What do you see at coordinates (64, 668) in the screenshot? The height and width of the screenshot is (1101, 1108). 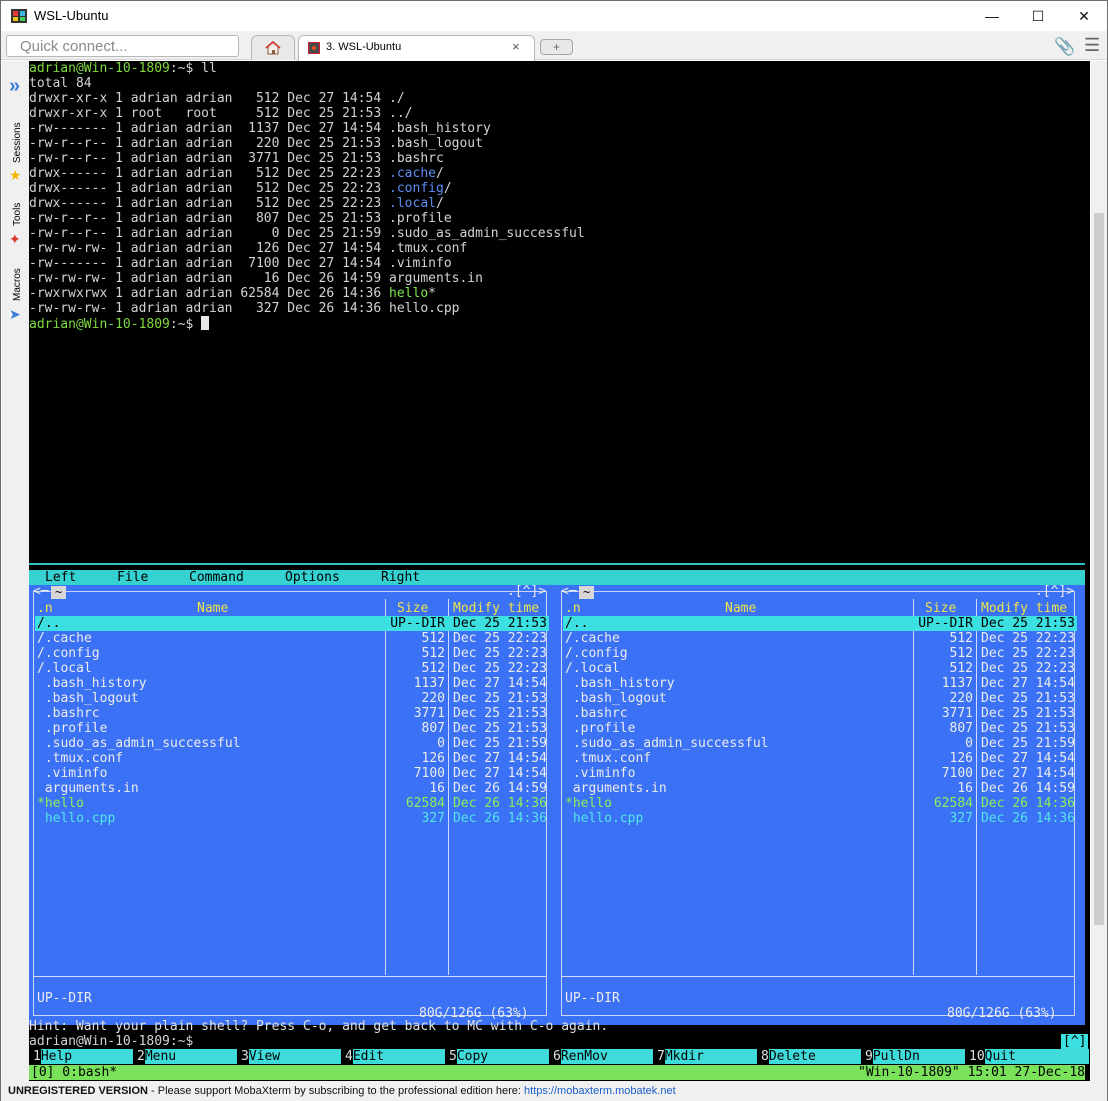 I see `file-name: /.local` at bounding box center [64, 668].